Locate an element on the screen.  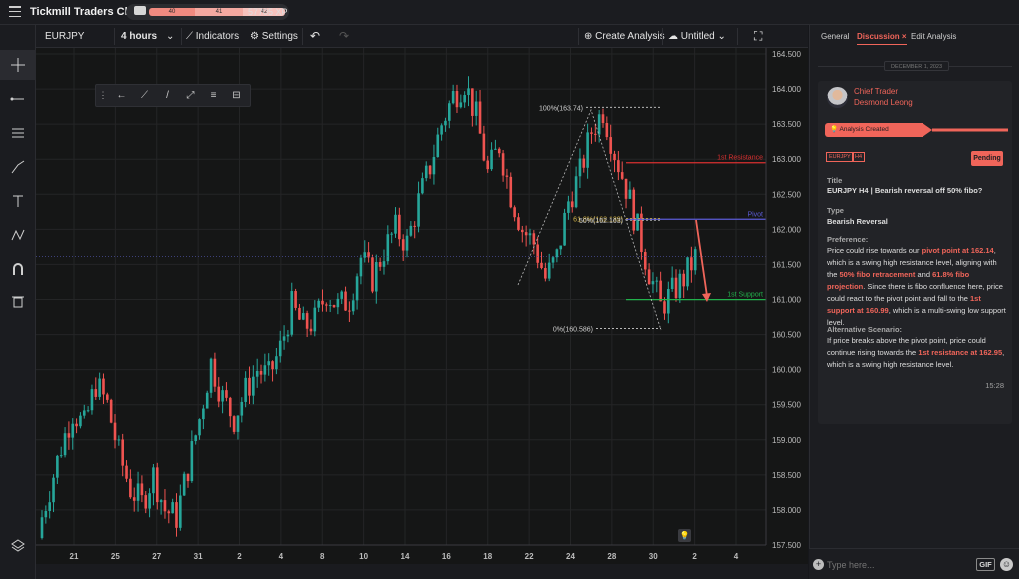
price-tick-label: 158.000 is located at coordinates (786, 510).